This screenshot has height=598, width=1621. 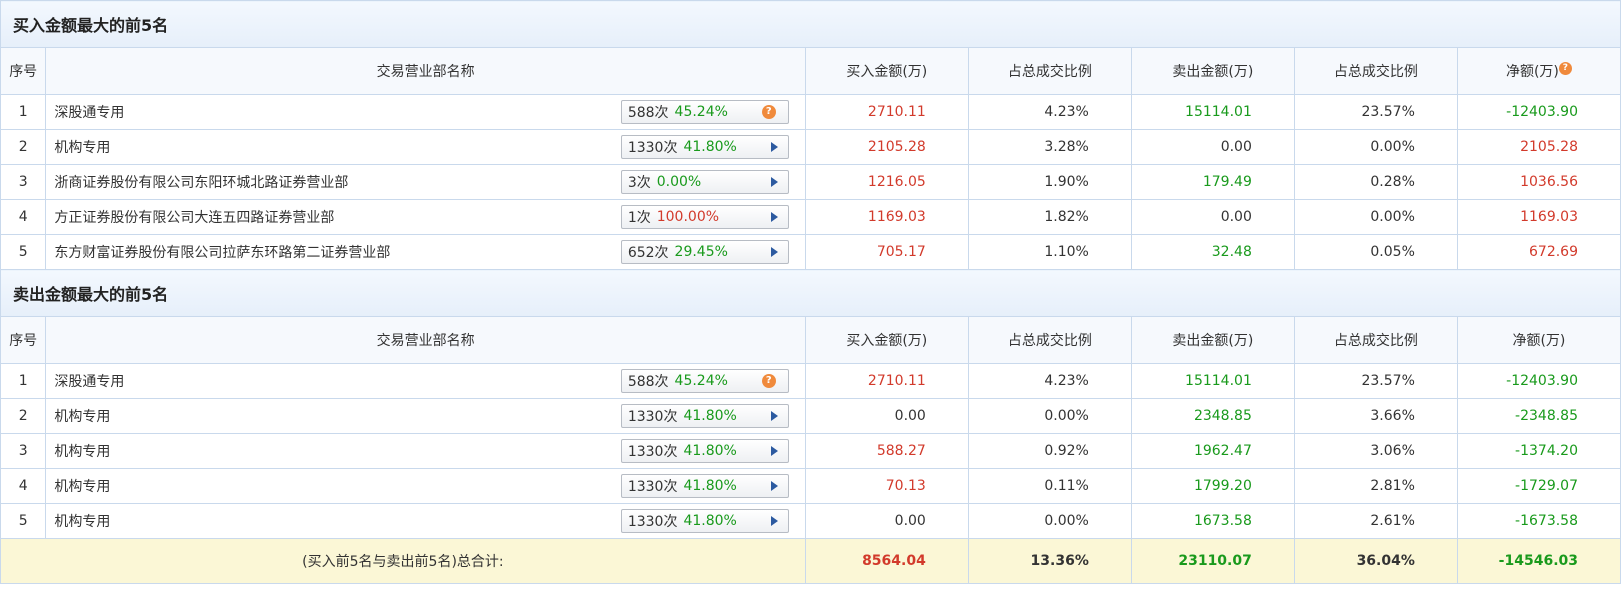 What do you see at coordinates (1049, 252) in the screenshot?
I see `buy-ratio-cell: 1.10%` at bounding box center [1049, 252].